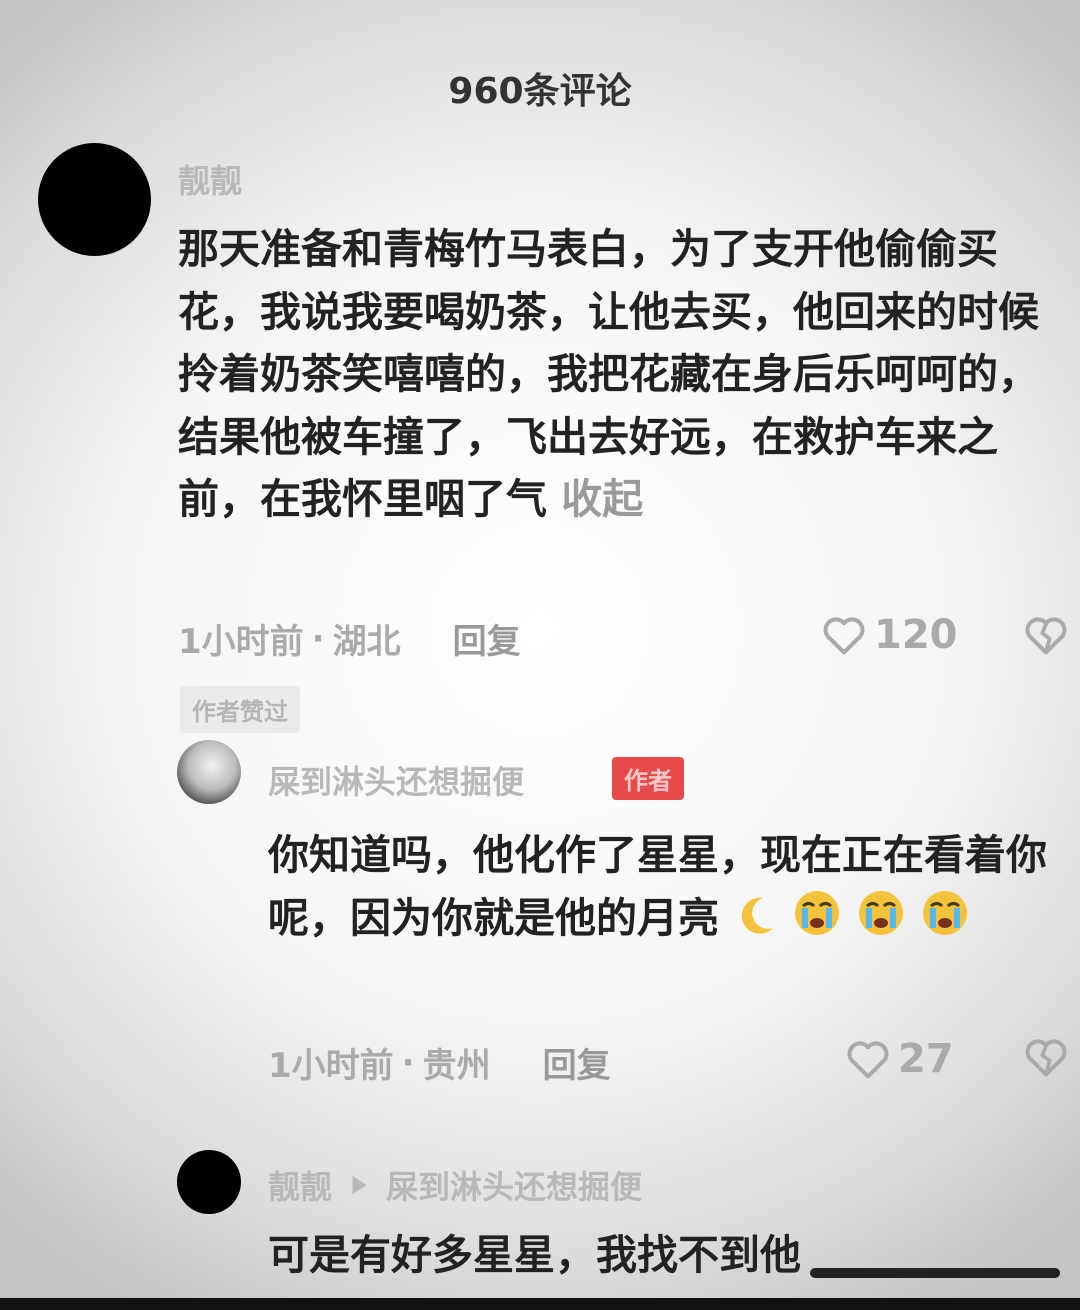  Describe the element at coordinates (359, 1185) in the screenshot. I see `reply-arrow-icon` at that location.